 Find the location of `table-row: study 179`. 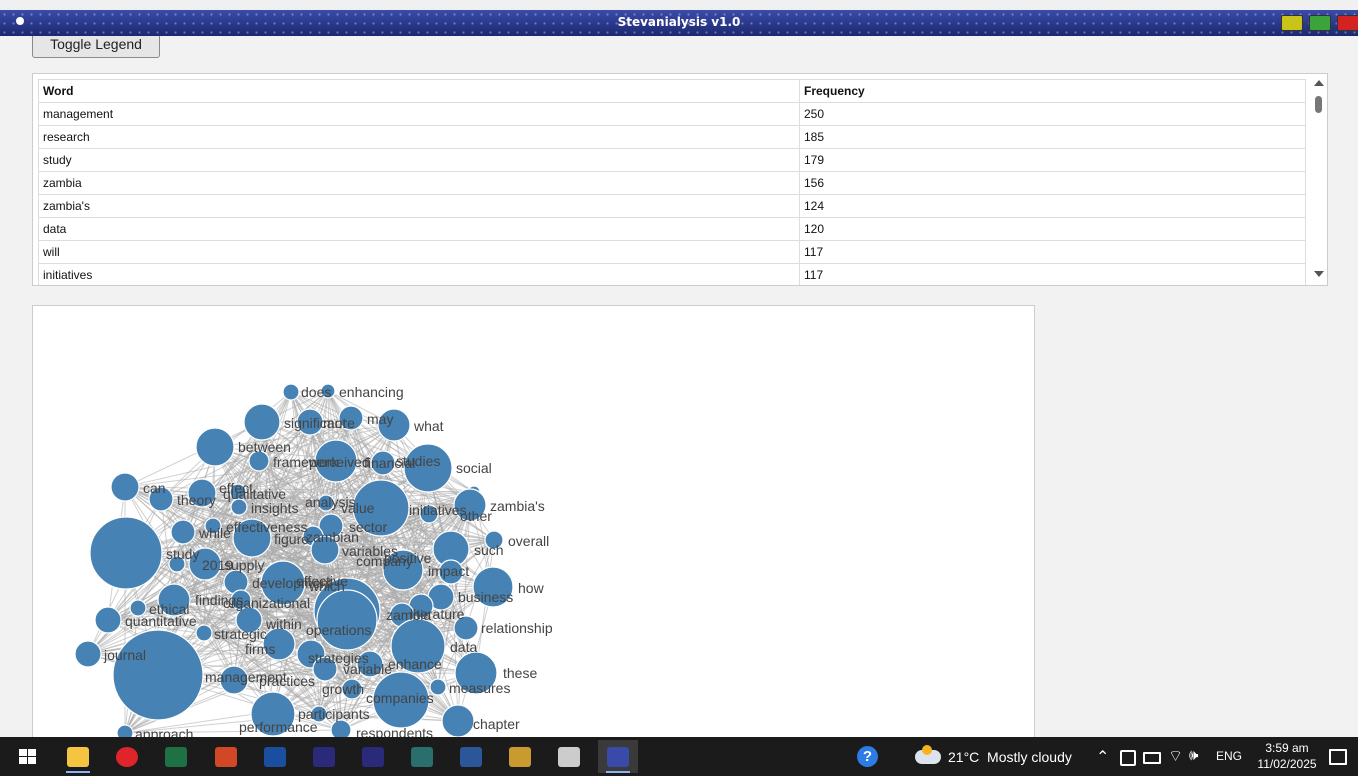

table-row: study 179 is located at coordinates (672, 160).